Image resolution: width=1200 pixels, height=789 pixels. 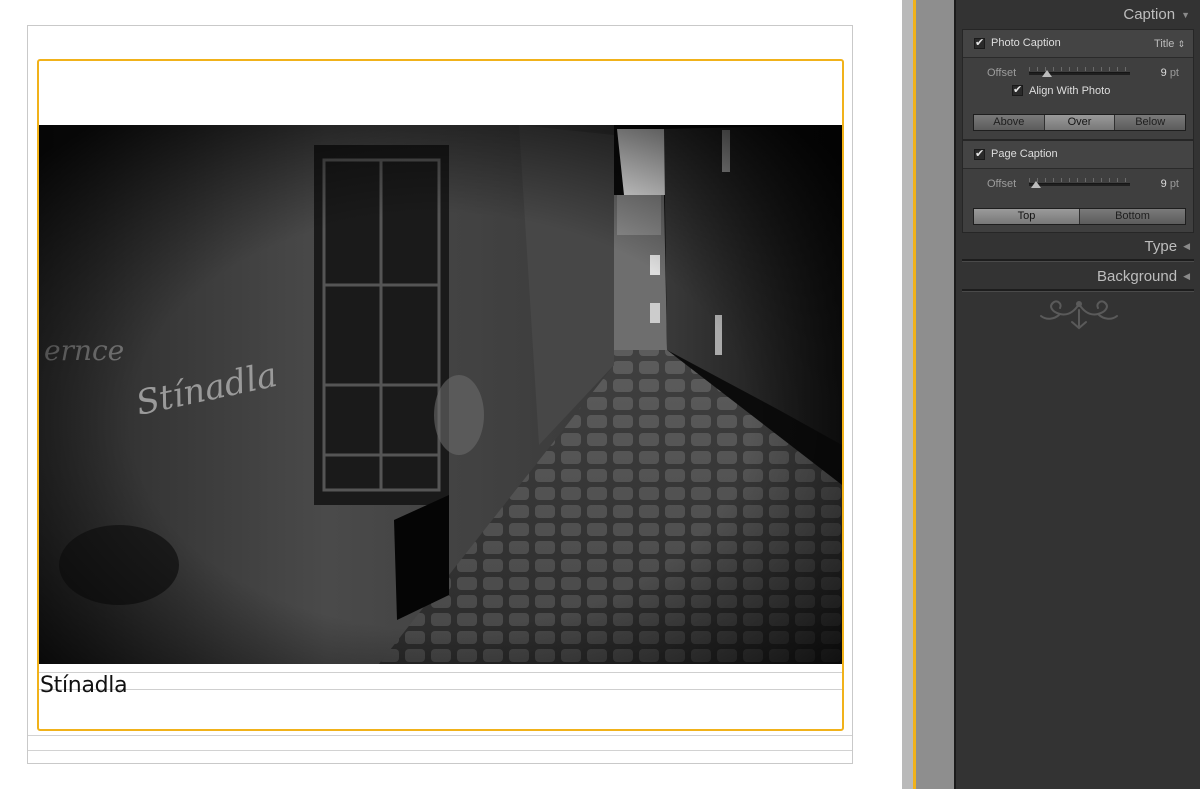 What do you see at coordinates (1017, 89) in the screenshot?
I see `align-with-photo-checkbox` at bounding box center [1017, 89].